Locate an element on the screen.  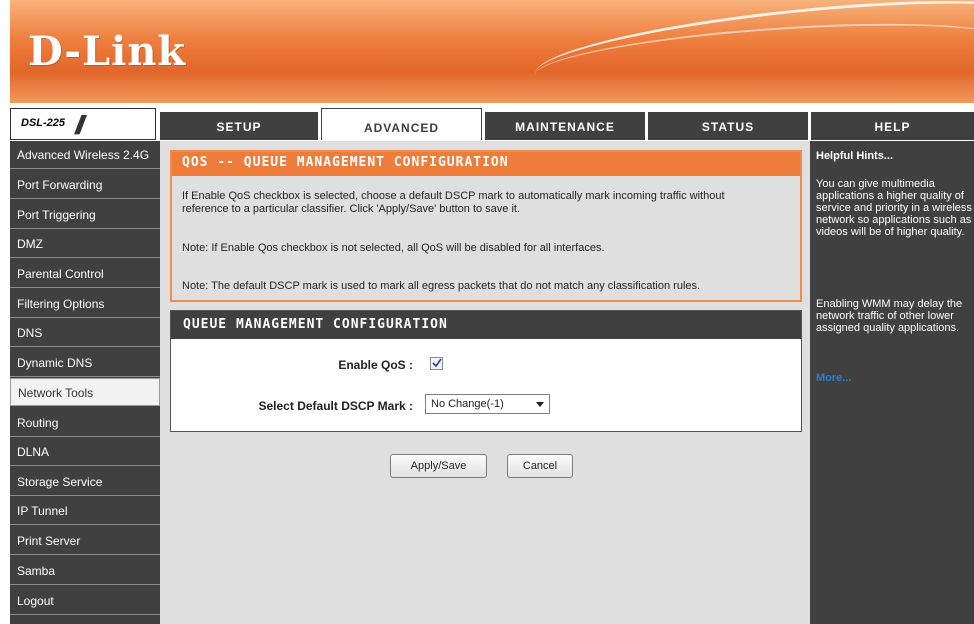
sidebar-item-ip-tunnel: IP Tunnel is located at coordinates (85, 511).